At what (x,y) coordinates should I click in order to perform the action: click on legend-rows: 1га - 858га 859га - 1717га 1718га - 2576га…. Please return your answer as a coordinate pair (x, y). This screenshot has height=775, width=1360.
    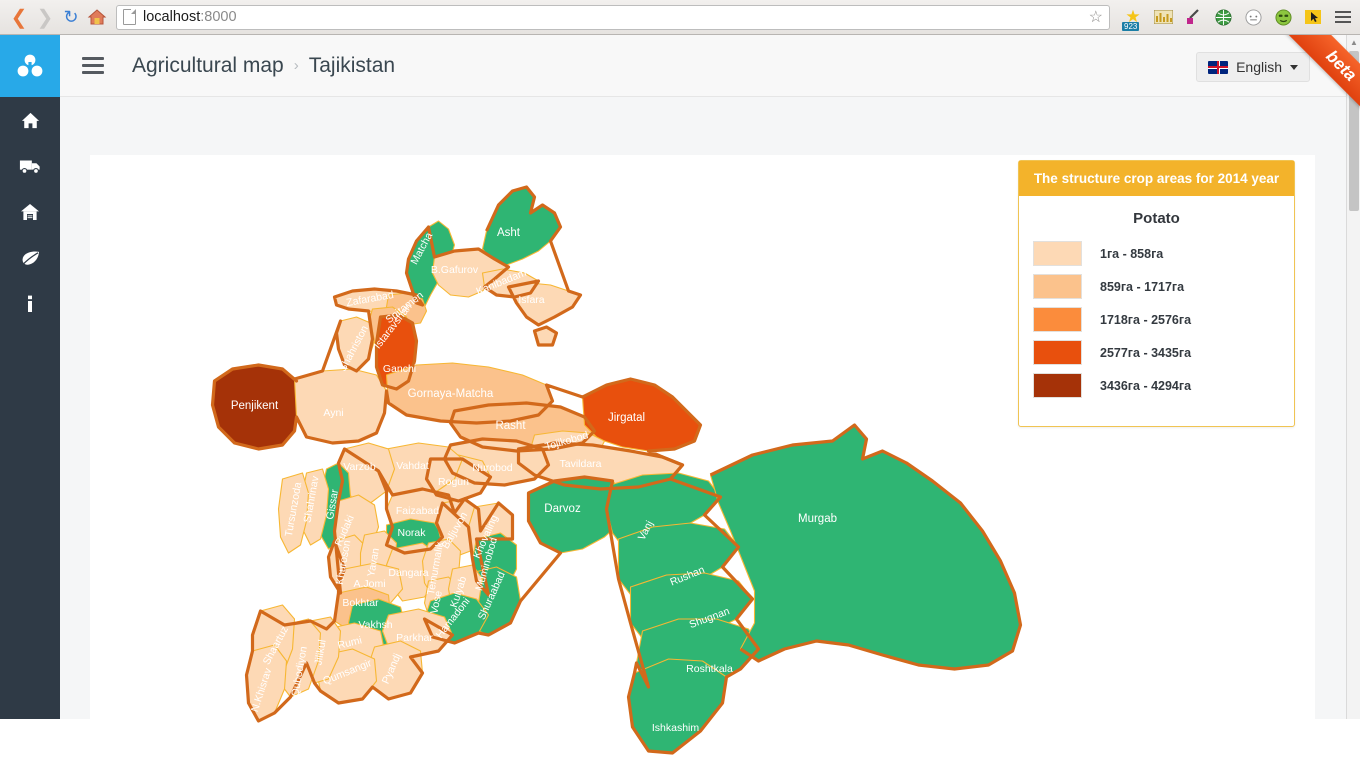
    Looking at the image, I should click on (1156, 319).